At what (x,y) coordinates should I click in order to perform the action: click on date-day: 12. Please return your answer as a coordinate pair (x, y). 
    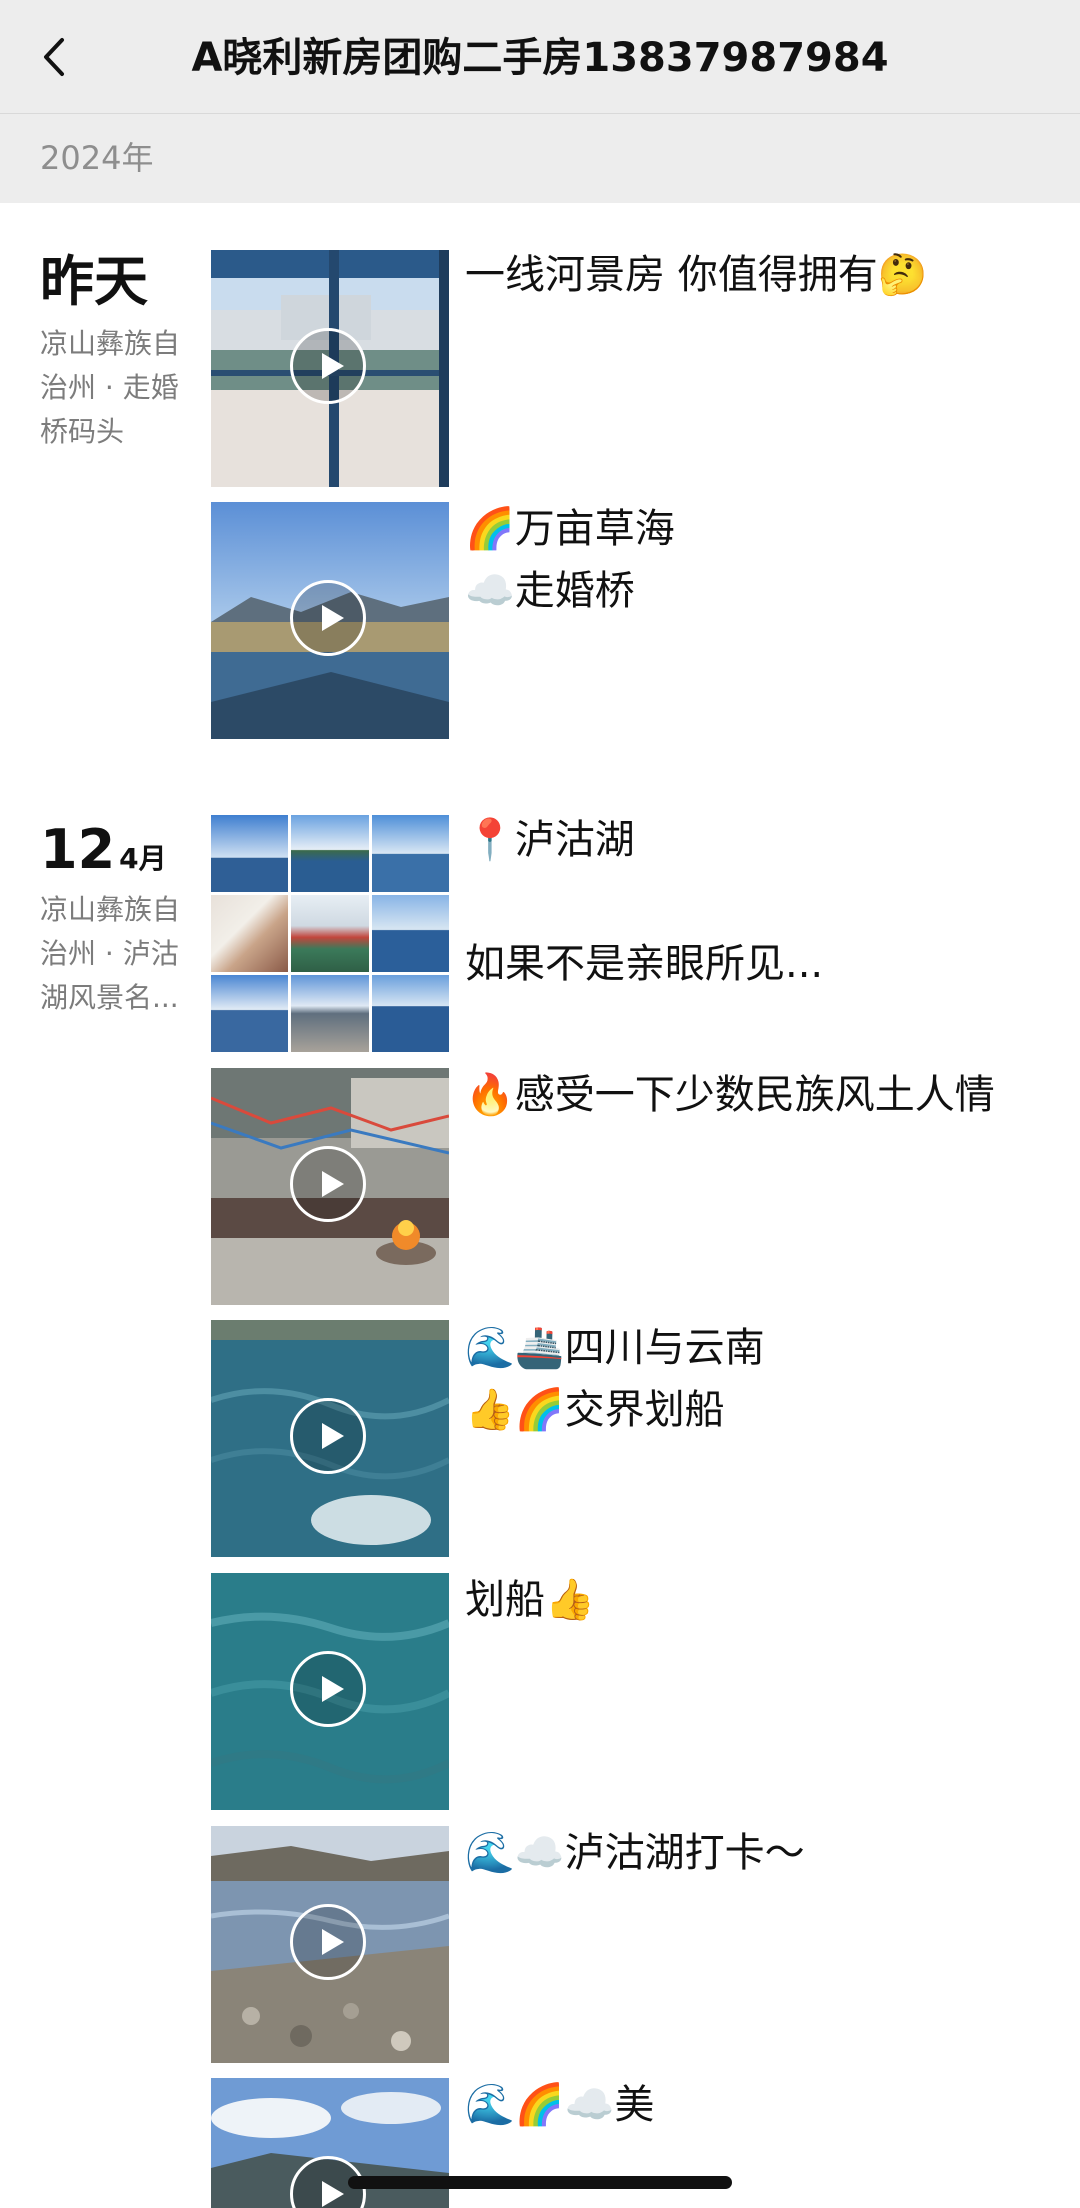
    Looking at the image, I should click on (78, 849).